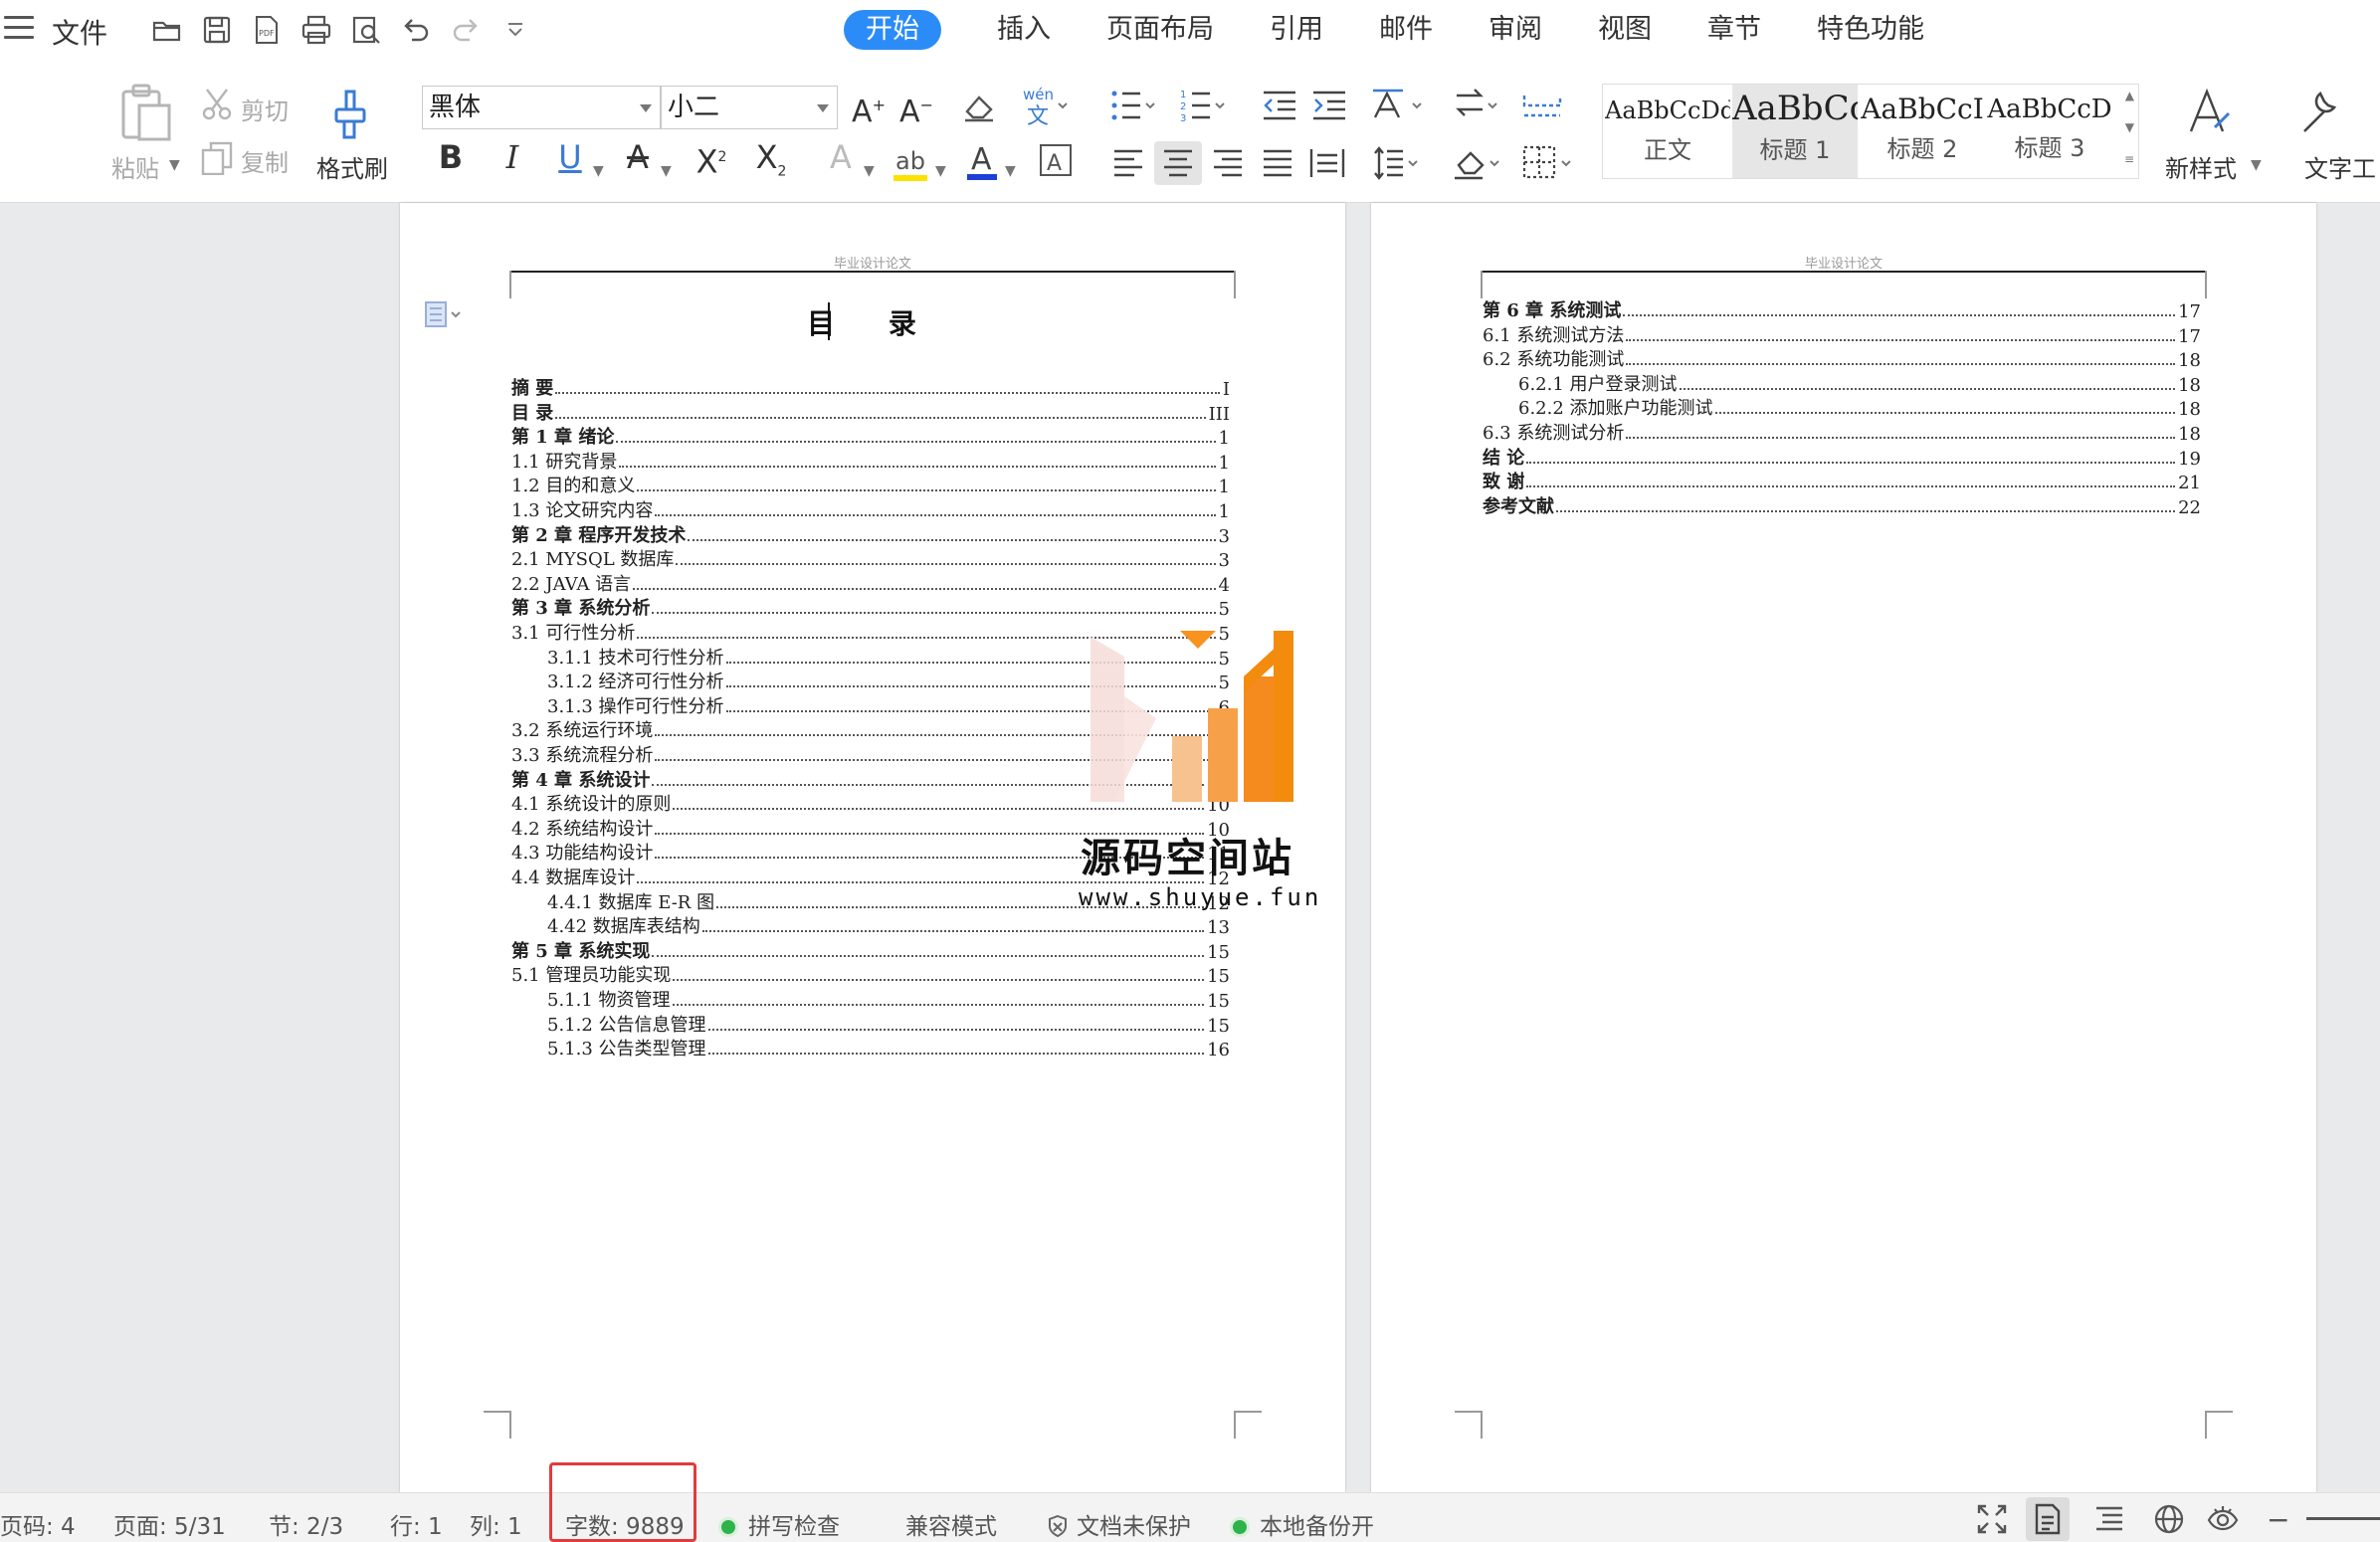 The width and height of the screenshot is (2380, 1542). What do you see at coordinates (2320, 112) in the screenshot?
I see `text-tools-icon` at bounding box center [2320, 112].